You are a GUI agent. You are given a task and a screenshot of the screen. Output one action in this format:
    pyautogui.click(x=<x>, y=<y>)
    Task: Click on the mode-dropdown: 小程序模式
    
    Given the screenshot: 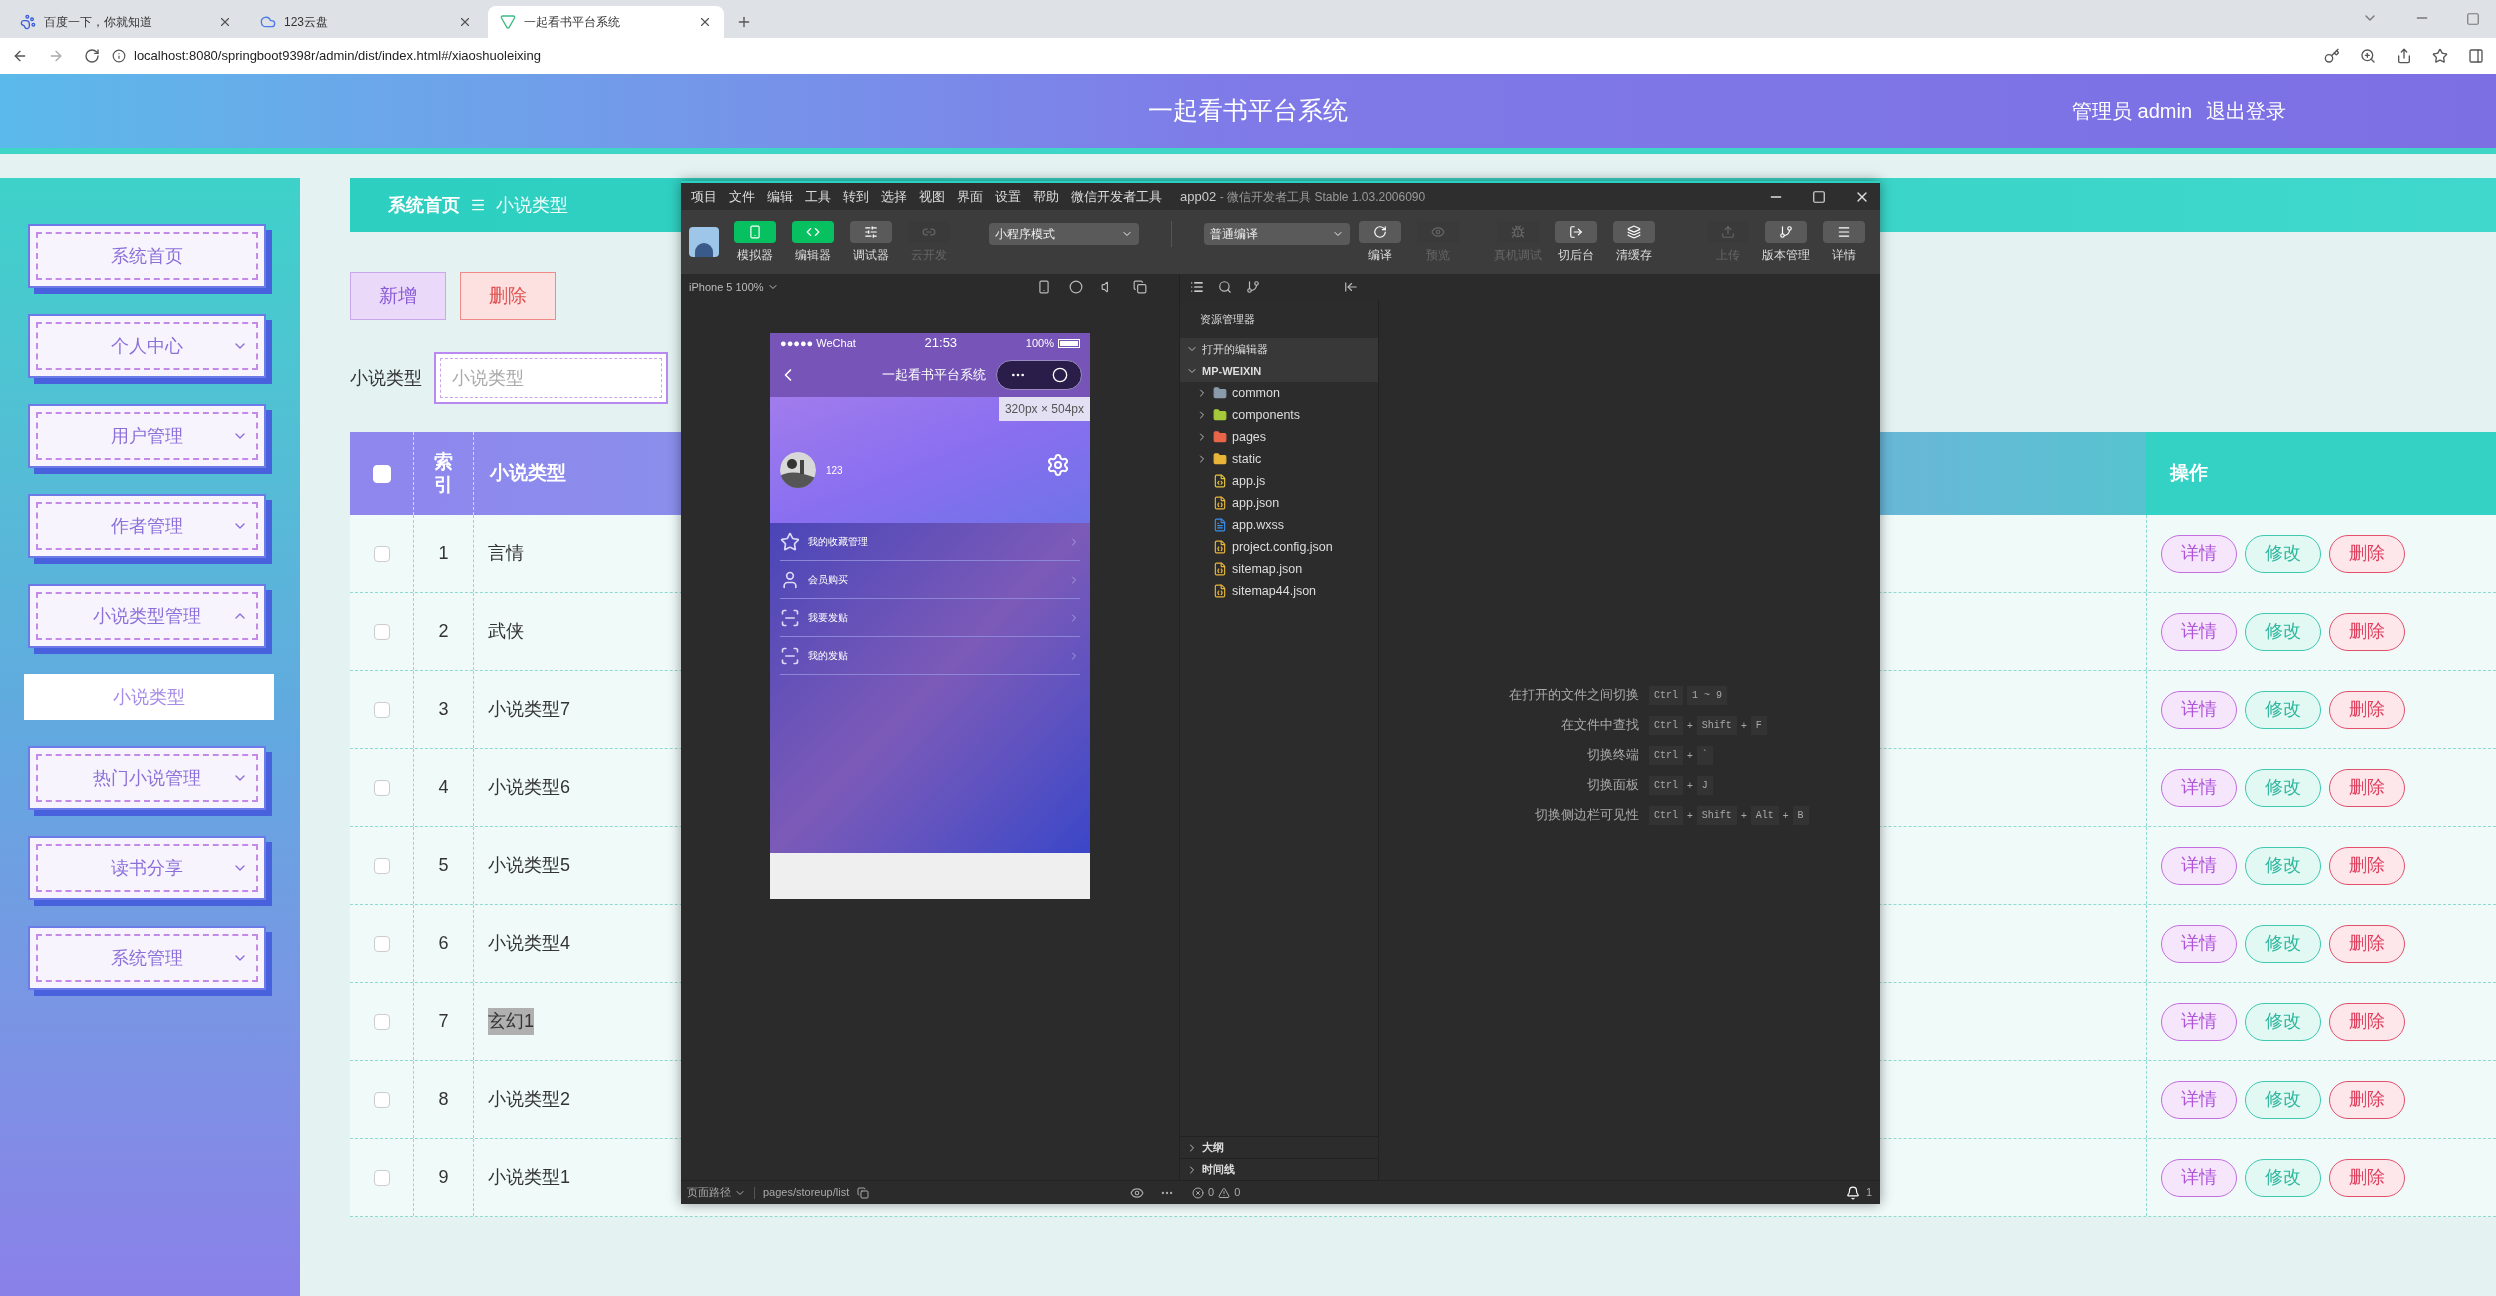 What is the action you would take?
    pyautogui.click(x=1064, y=234)
    